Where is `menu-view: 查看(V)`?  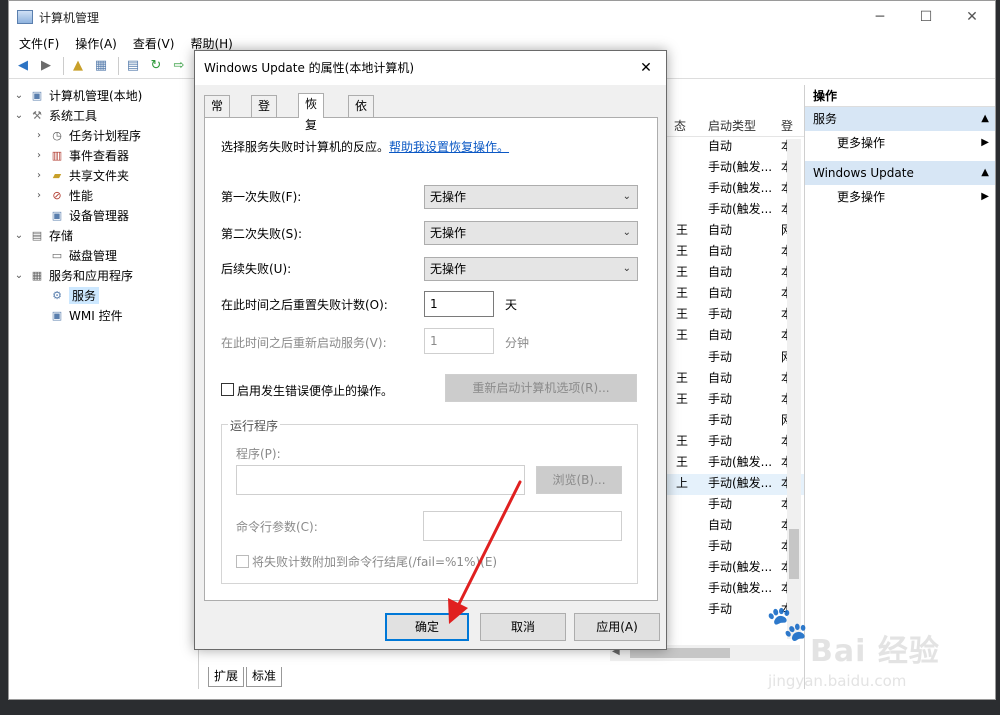 menu-view: 查看(V) is located at coordinates (154, 43).